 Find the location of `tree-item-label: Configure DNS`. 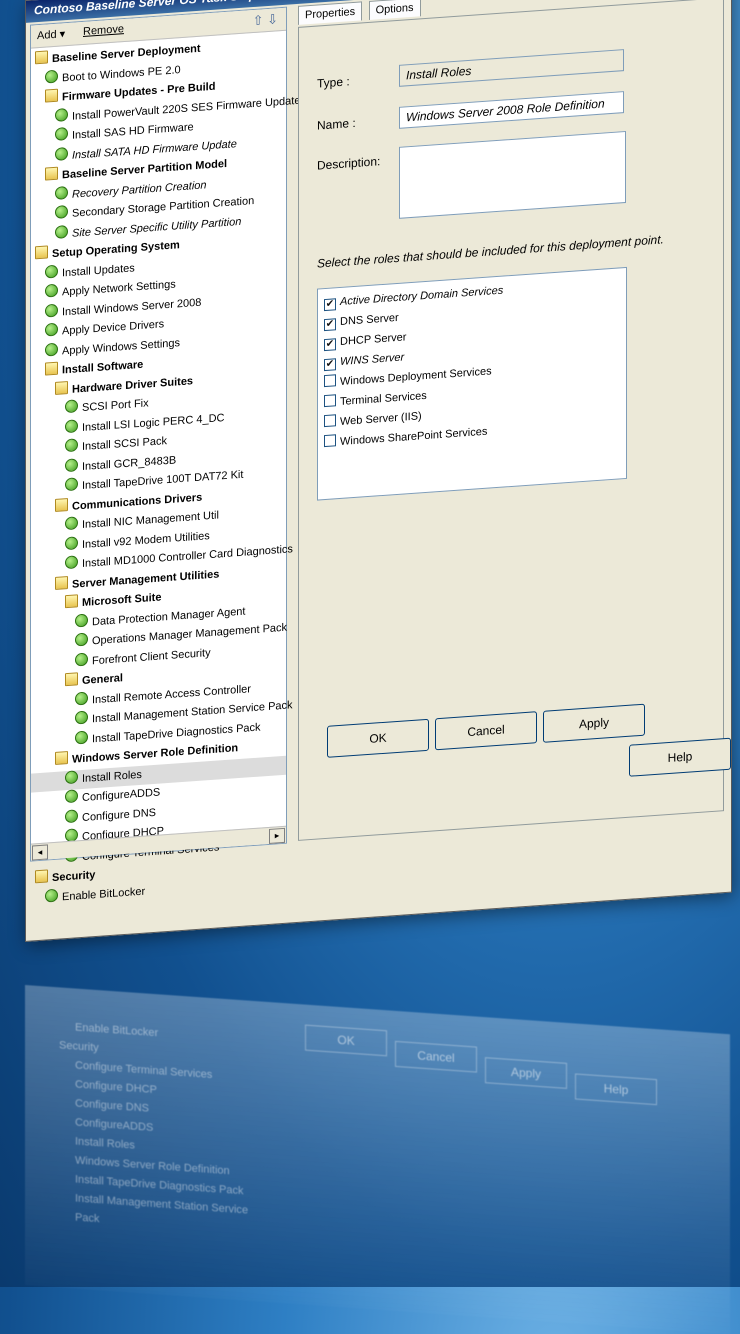

tree-item-label: Configure DNS is located at coordinates (119, 815).